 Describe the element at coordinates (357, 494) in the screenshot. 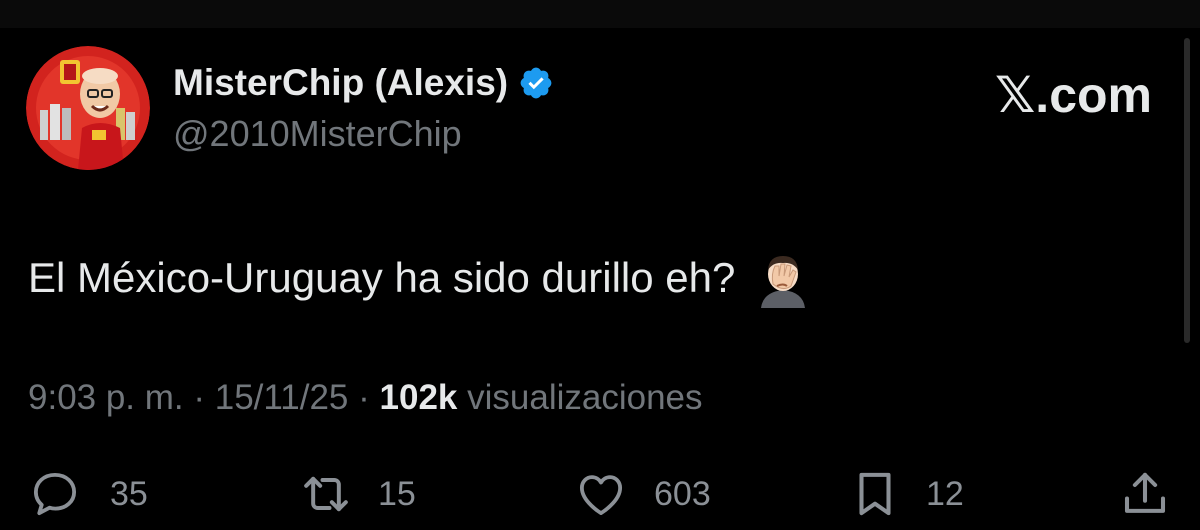

I see `repost-button: 15` at that location.